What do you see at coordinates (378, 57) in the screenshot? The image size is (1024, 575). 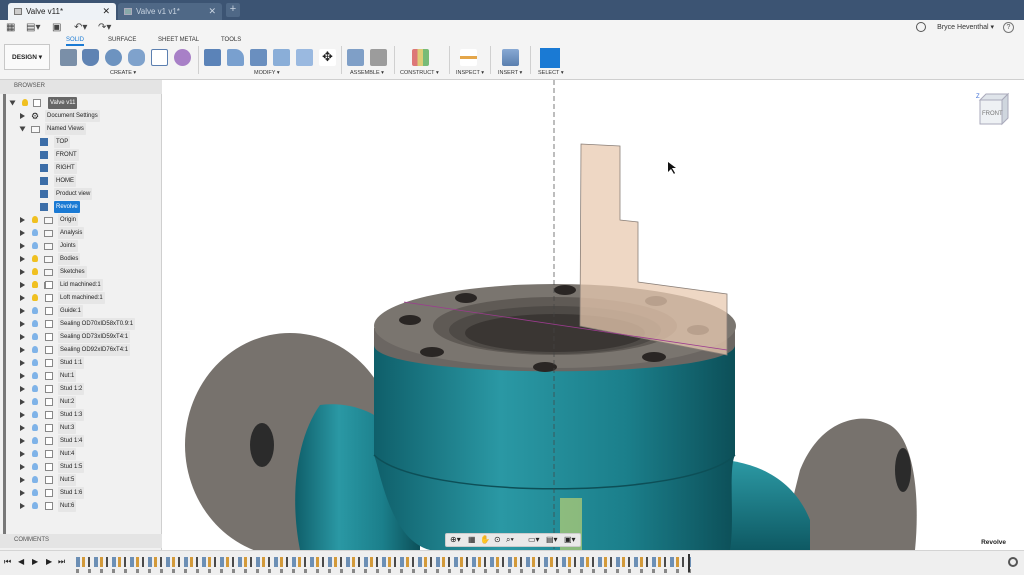 I see `joint-icon` at bounding box center [378, 57].